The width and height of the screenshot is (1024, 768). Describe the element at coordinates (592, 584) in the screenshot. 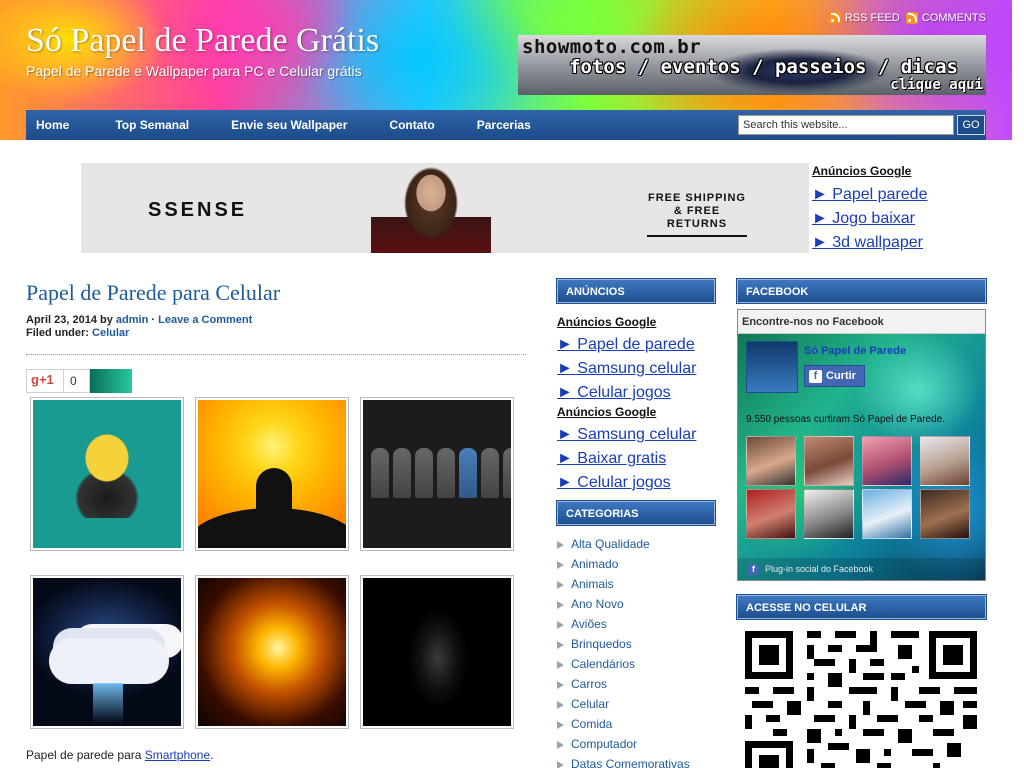

I see `category-label: Animais` at that location.